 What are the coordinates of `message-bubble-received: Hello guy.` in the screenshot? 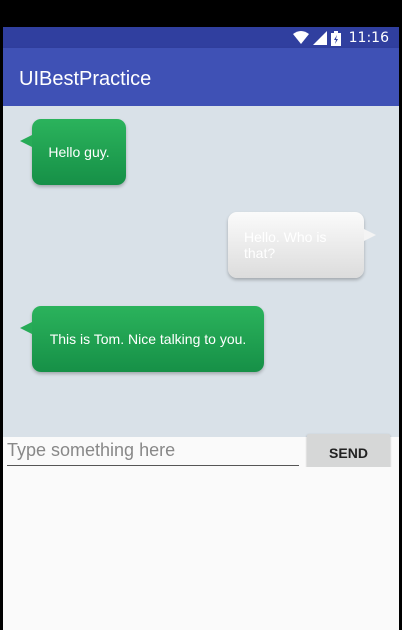 It's located at (73, 152).